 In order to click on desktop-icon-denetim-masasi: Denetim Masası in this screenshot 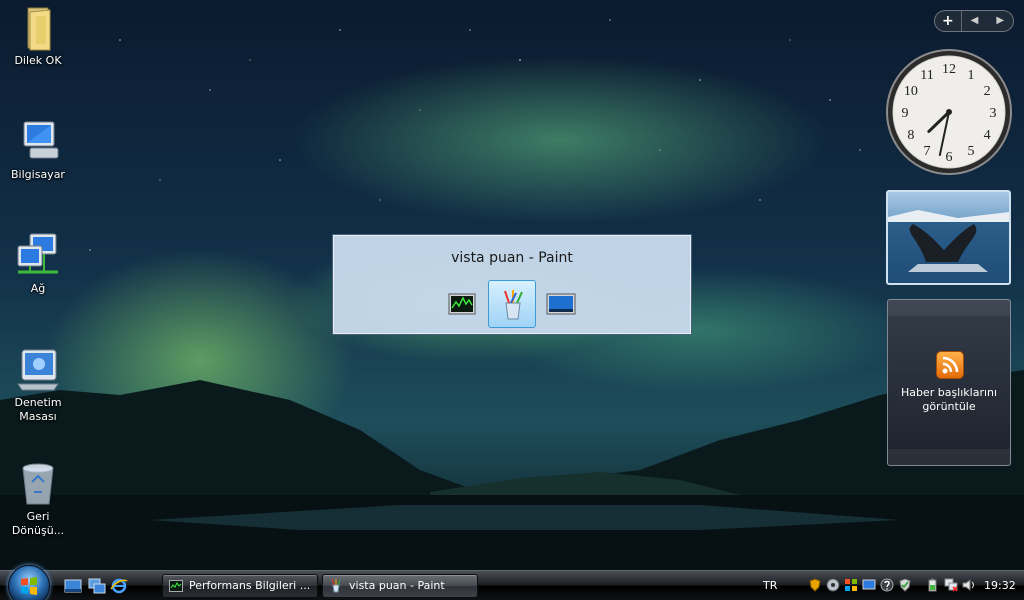, I will do `click(38, 385)`.